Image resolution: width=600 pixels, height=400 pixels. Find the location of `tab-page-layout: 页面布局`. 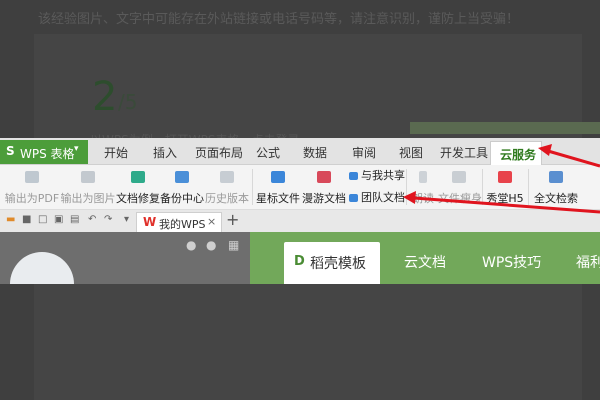

tab-page-layout: 页面布局 is located at coordinates (219, 152).